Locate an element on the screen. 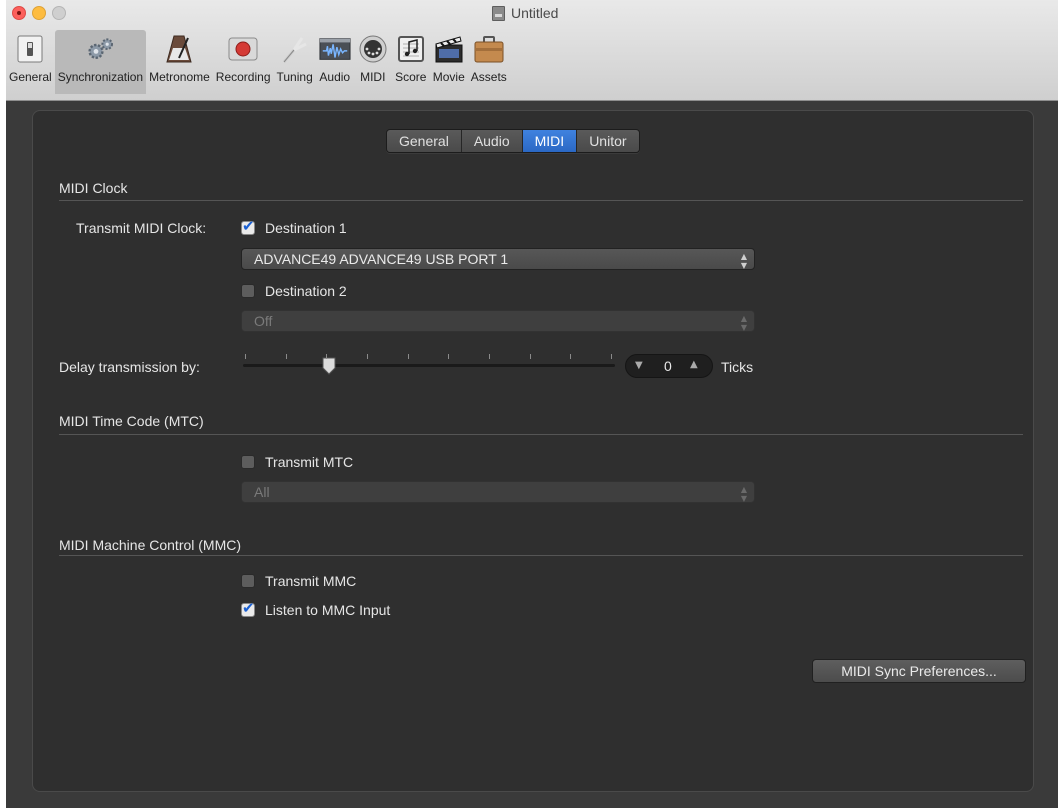 The width and height of the screenshot is (1064, 808). sync-tab-bar: General Audio MIDI Unitor is located at coordinates (513, 141).